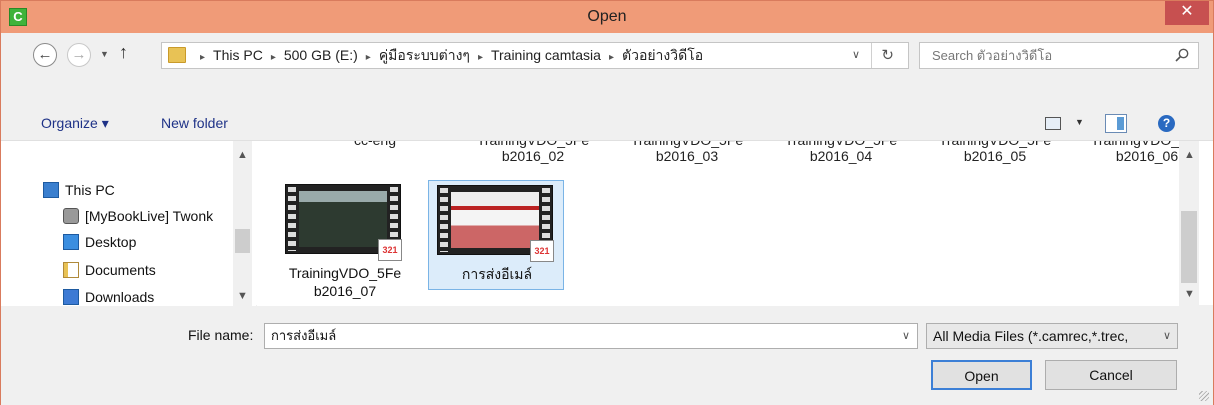 The height and width of the screenshot is (405, 1214). I want to click on resize-grip, so click(1204, 396).